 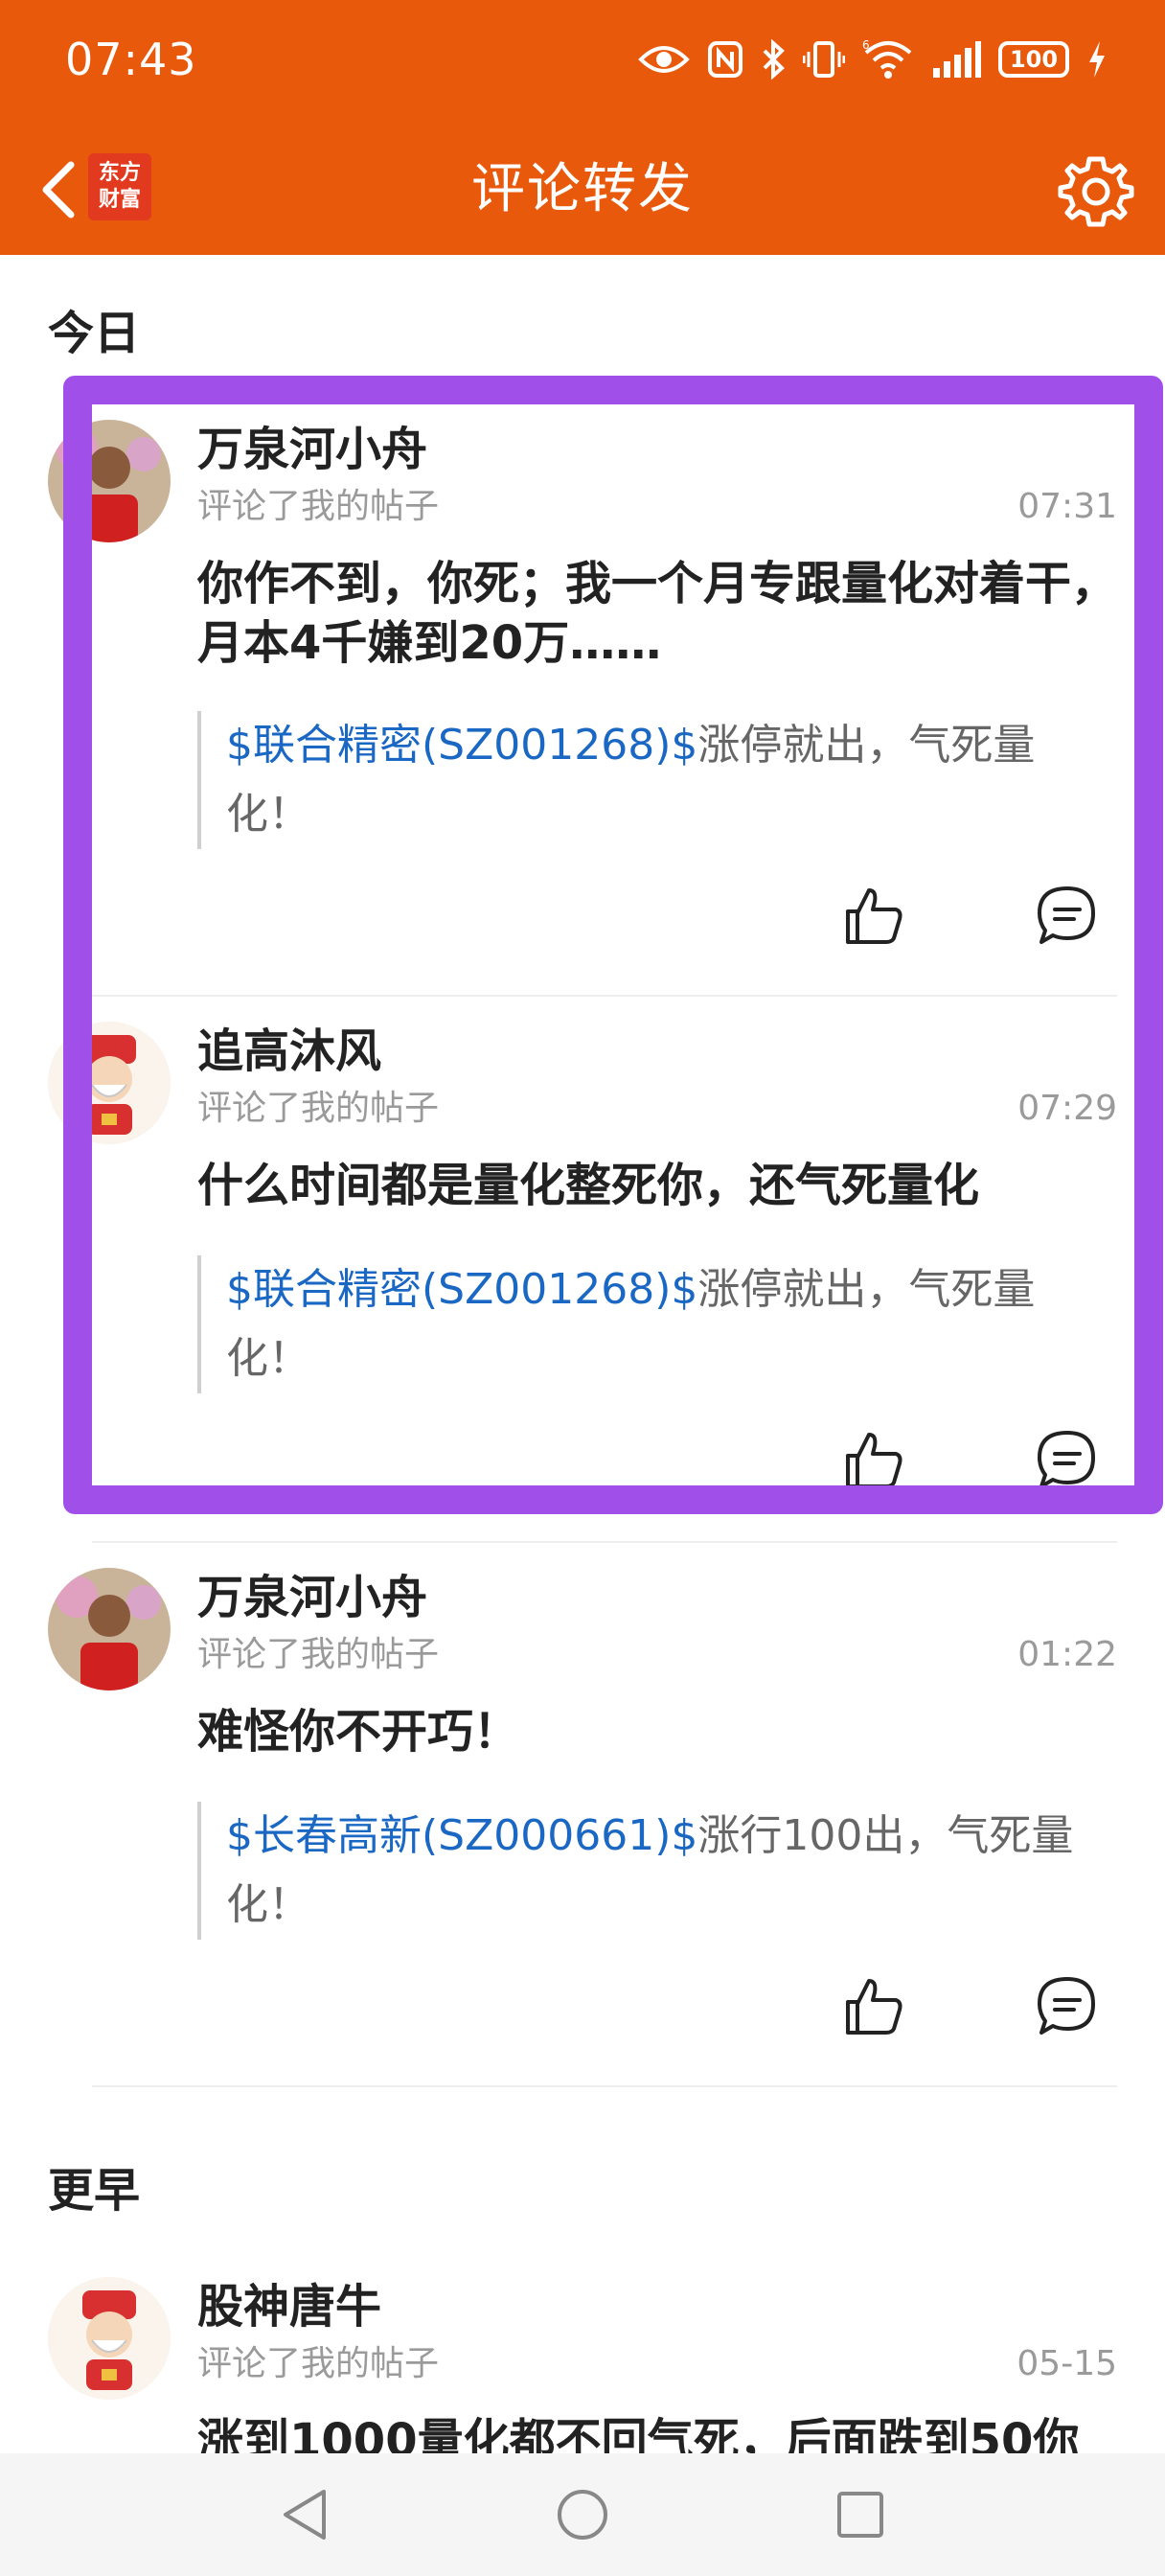 I want to click on comment-time: 07:31, so click(x=1067, y=506).